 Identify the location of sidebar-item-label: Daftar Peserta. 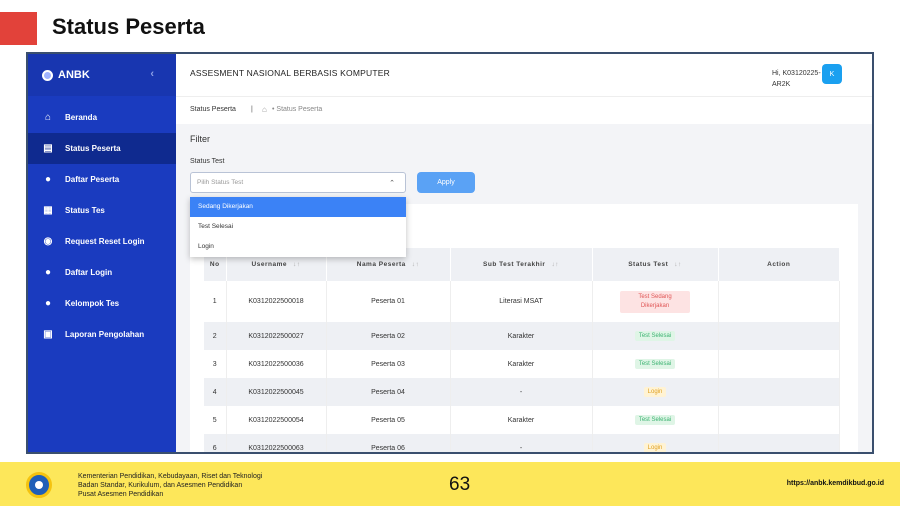
(92, 179).